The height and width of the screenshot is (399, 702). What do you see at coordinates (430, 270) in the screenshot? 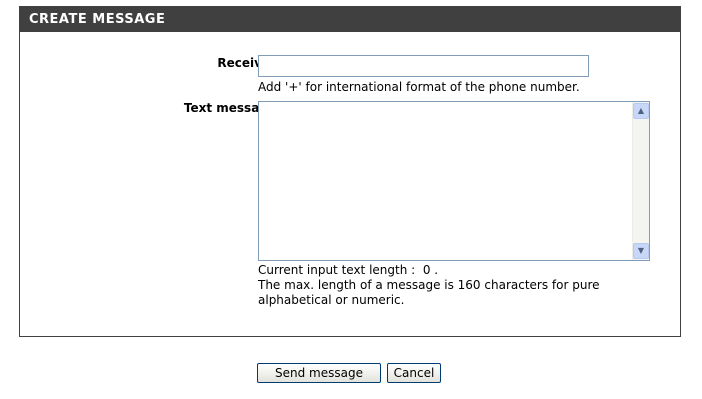
I see `text-length-value: 0 .` at bounding box center [430, 270].